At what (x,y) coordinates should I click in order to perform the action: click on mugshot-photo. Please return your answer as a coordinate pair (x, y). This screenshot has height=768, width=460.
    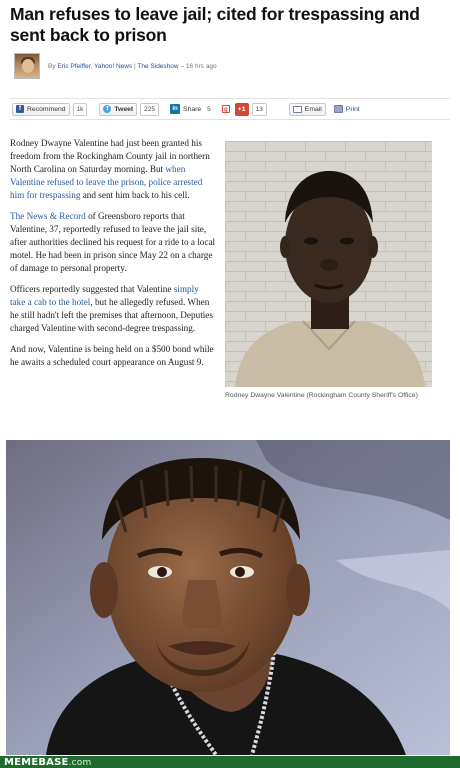
    Looking at the image, I should click on (328, 264).